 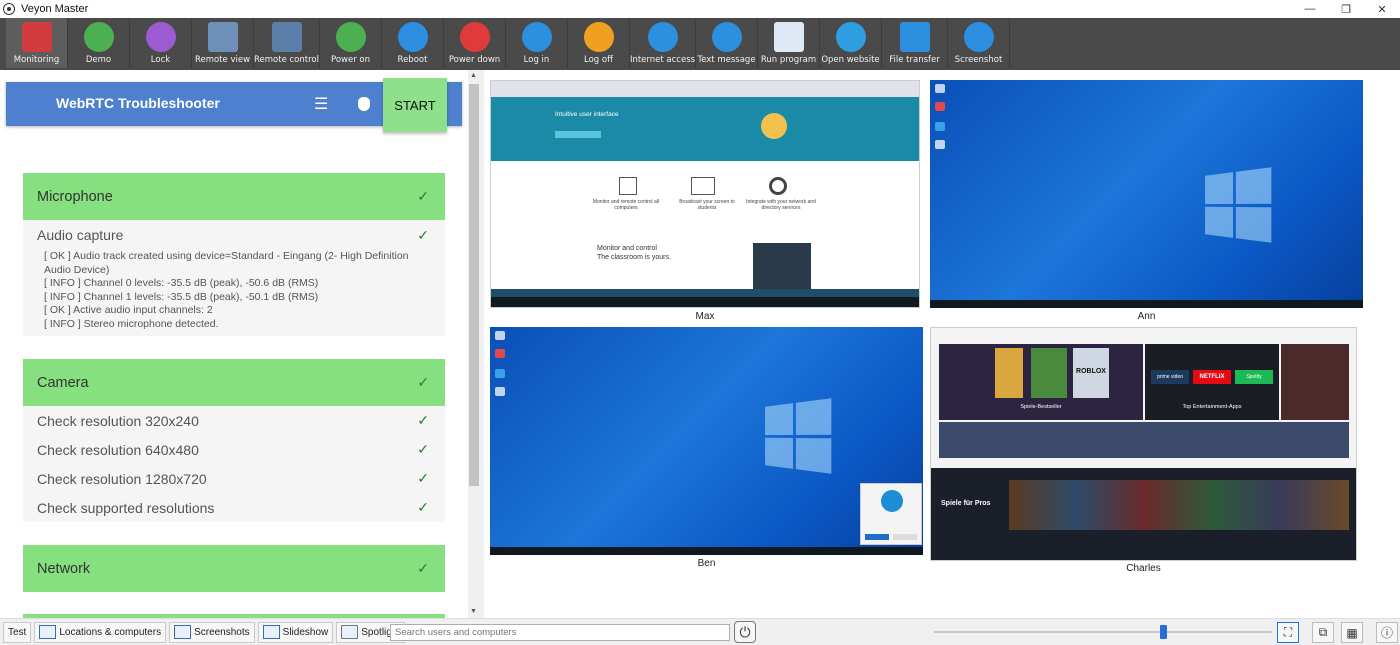 What do you see at coordinates (474, 285) in the screenshot?
I see `scrollbar-thumb` at bounding box center [474, 285].